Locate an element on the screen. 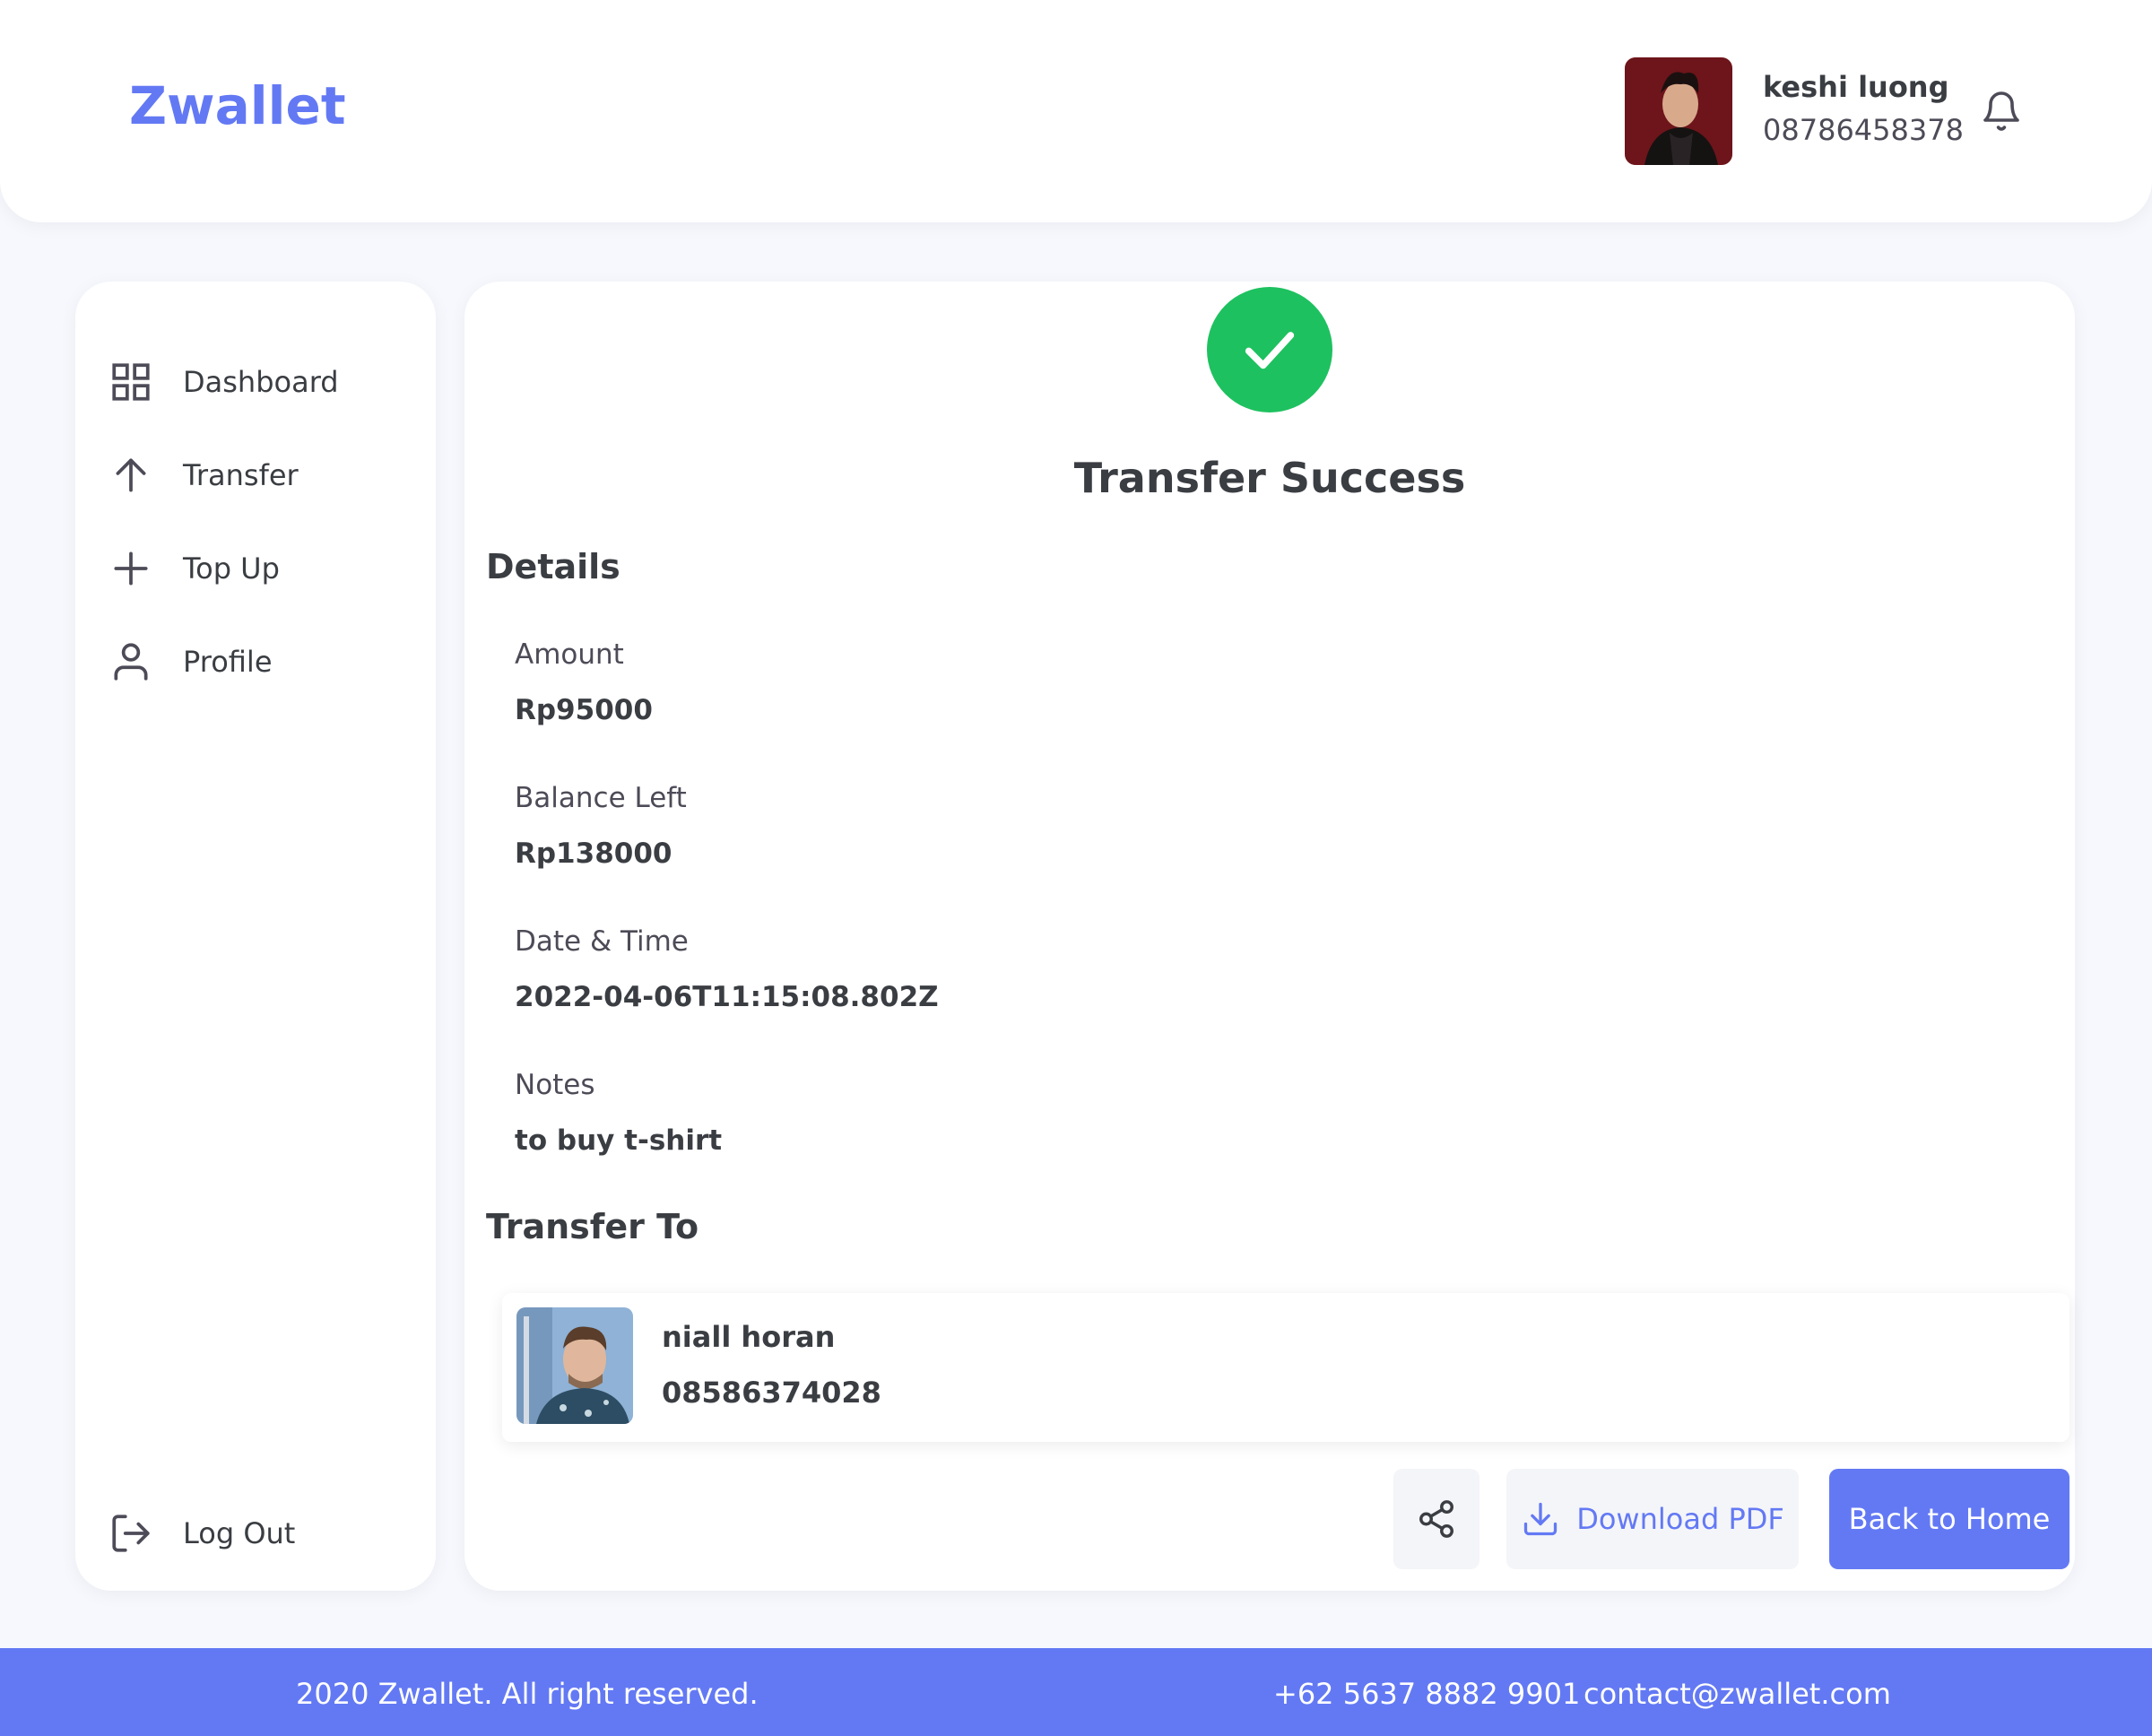  sidebar-item-transfer: Transfer is located at coordinates (203, 475).